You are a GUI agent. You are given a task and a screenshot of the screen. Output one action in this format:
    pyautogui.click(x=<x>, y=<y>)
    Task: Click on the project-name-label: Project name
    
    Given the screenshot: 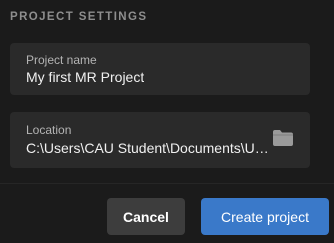 What is the action you would take?
    pyautogui.click(x=61, y=60)
    